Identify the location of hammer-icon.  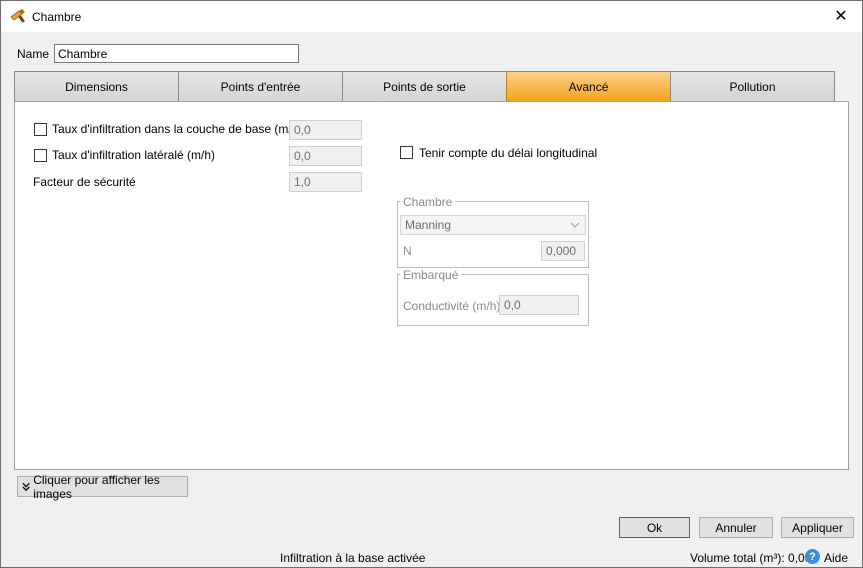
(17, 16).